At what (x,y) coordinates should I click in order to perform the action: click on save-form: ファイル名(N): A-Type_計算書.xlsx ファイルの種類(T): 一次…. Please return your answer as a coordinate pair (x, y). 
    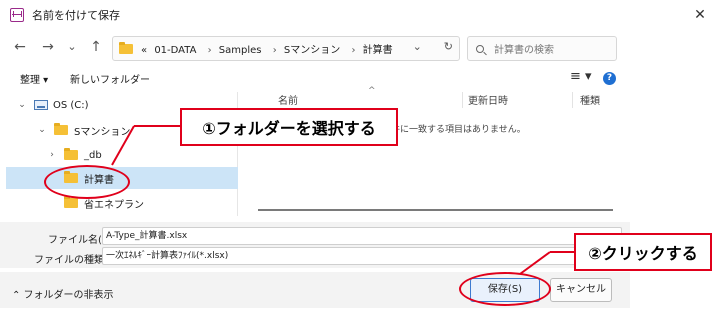
    Looking at the image, I should click on (315, 245).